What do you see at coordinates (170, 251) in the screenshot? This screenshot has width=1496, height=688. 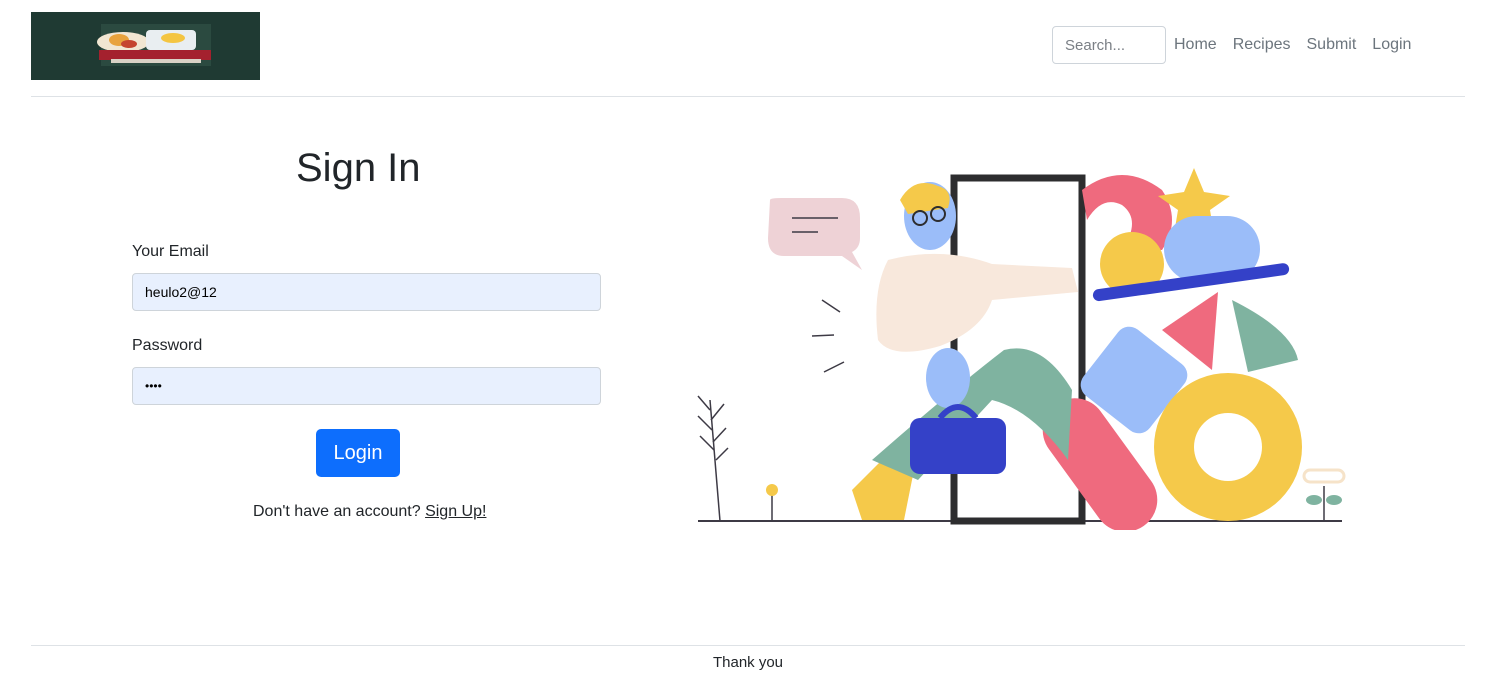 I see `email-label: Your Email` at bounding box center [170, 251].